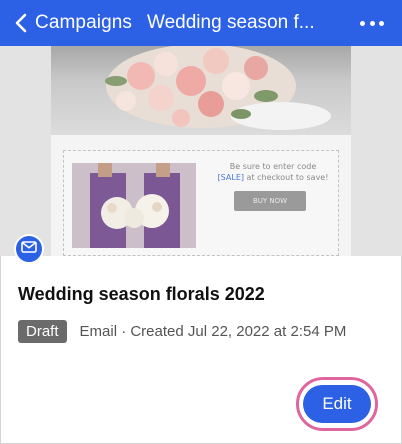  I want to click on promo-code: [SALE], so click(231, 177).